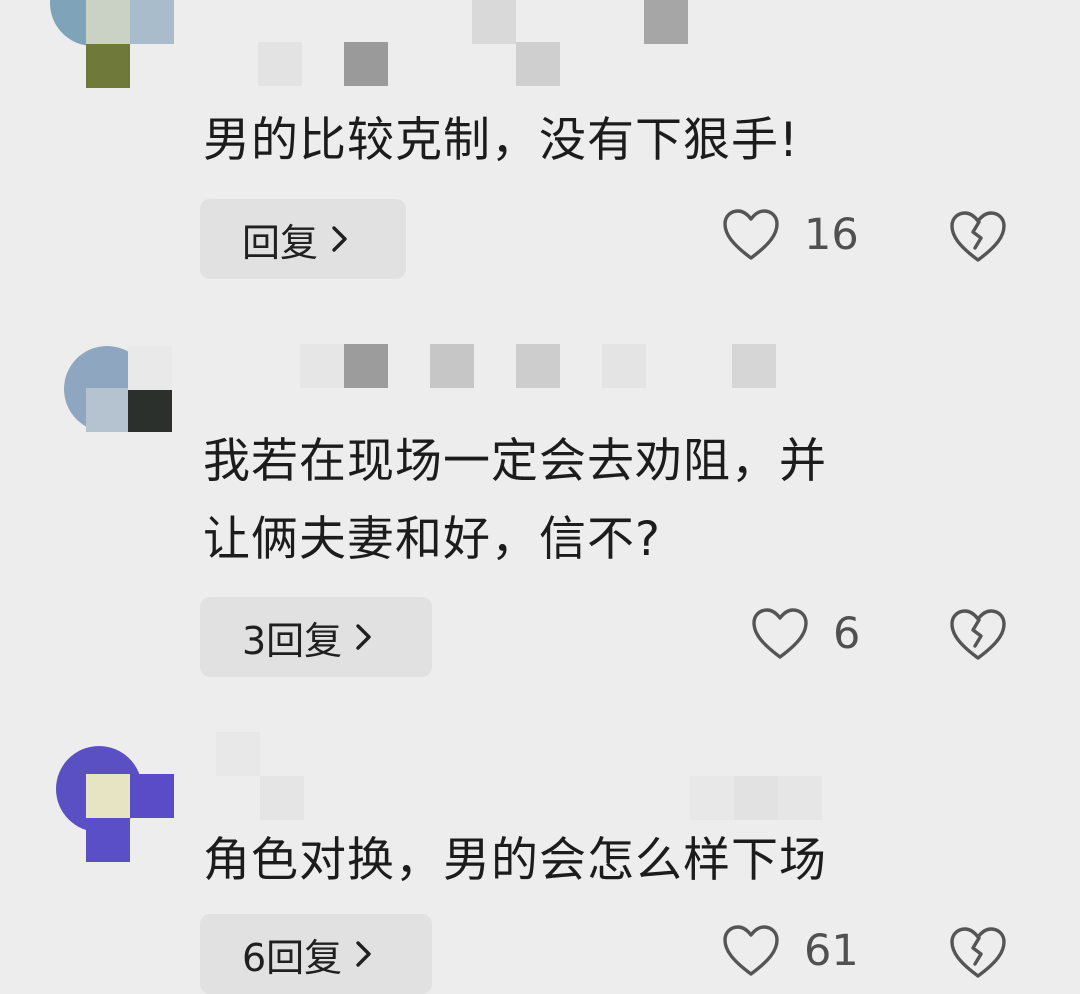 Image resolution: width=1080 pixels, height=994 pixels. Describe the element at coordinates (831, 951) in the screenshot. I see `like-count: 61` at that location.